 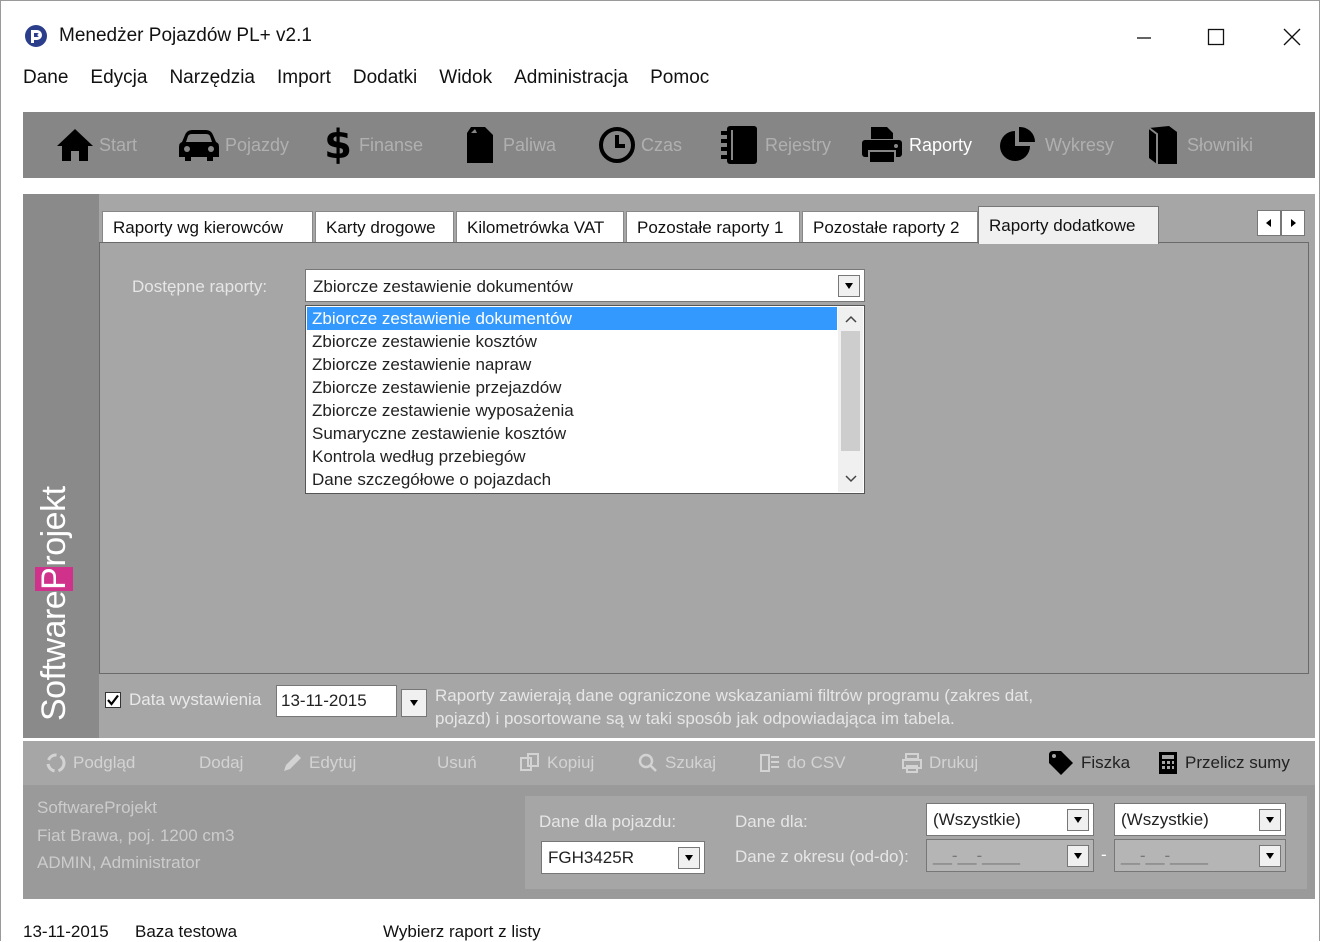 I want to click on menu-dodatki: Dodatki, so click(x=385, y=79).